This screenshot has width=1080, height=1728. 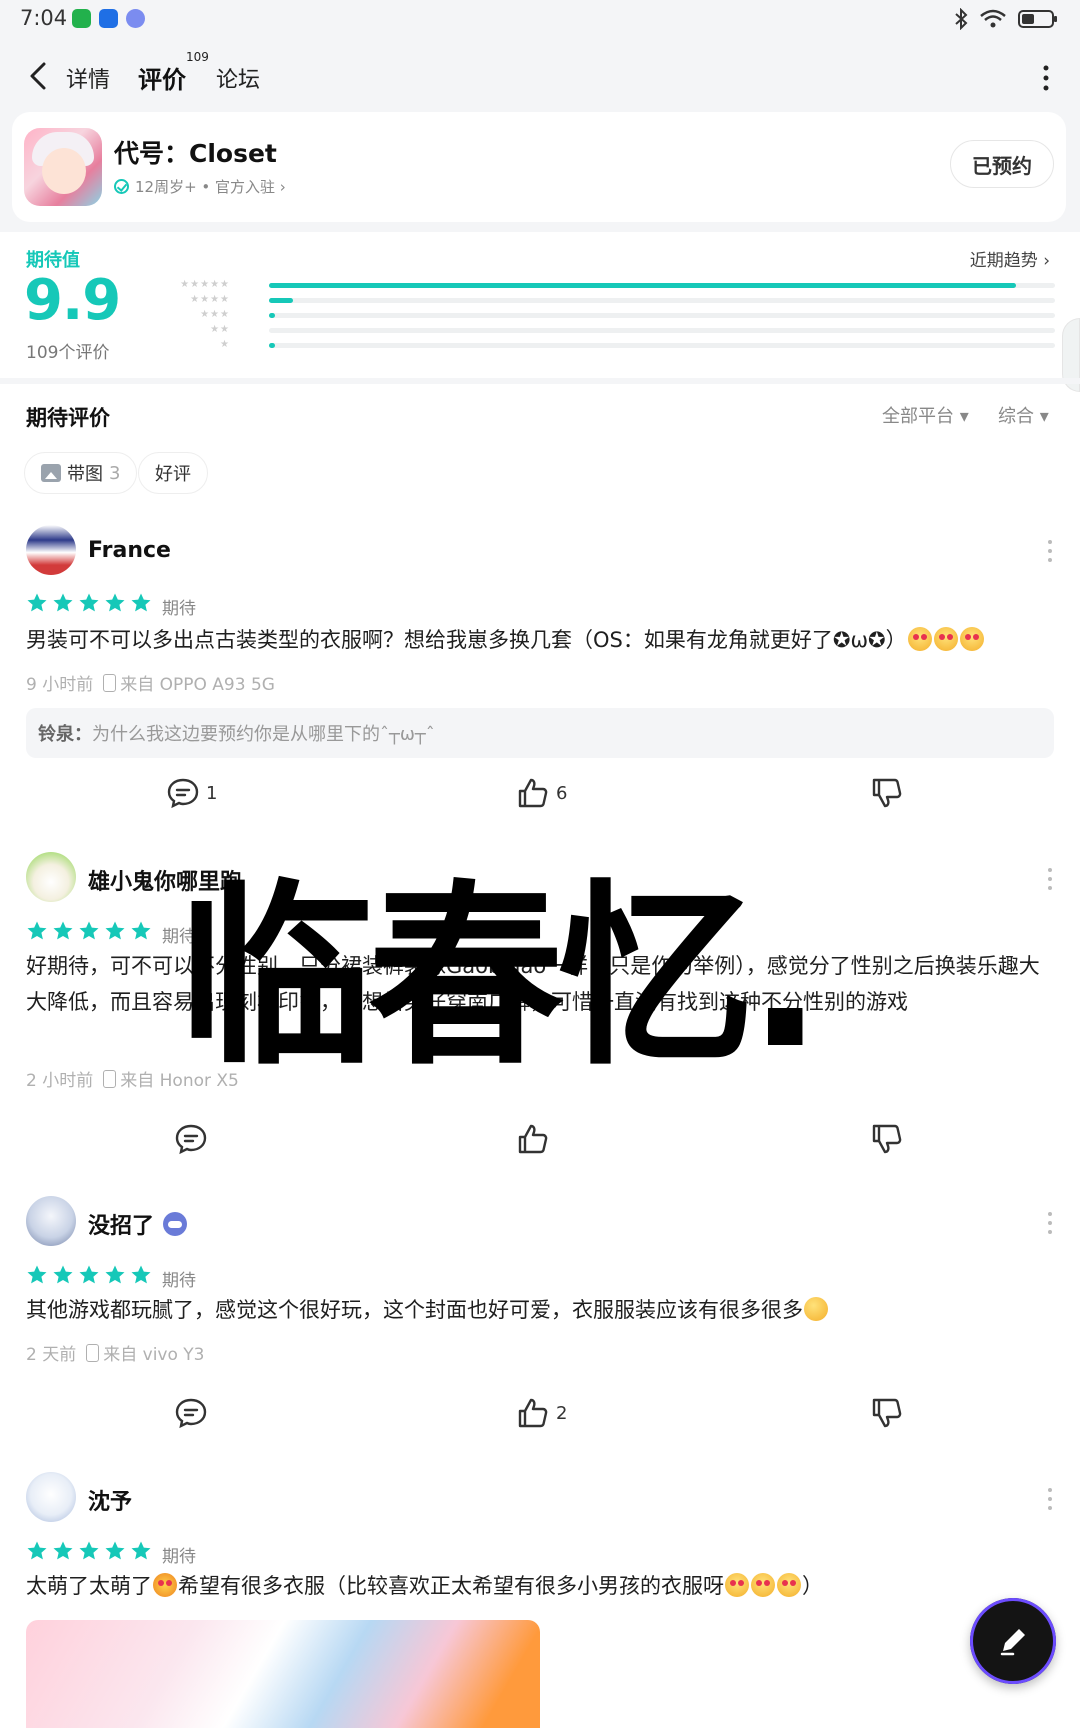 I want to click on app-meta-text: 12周岁+ • 官方入驻 ›, so click(x=210, y=187).